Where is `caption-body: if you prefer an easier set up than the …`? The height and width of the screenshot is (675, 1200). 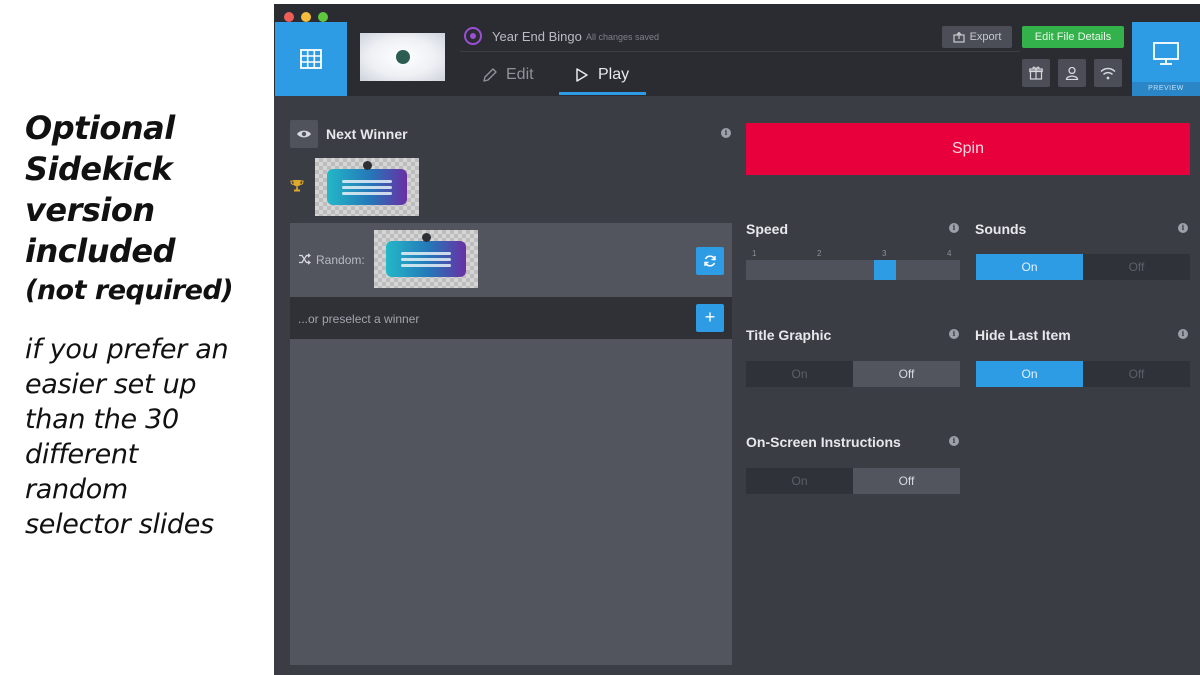 caption-body: if you prefer an easier set up than the … is located at coordinates (147, 437).